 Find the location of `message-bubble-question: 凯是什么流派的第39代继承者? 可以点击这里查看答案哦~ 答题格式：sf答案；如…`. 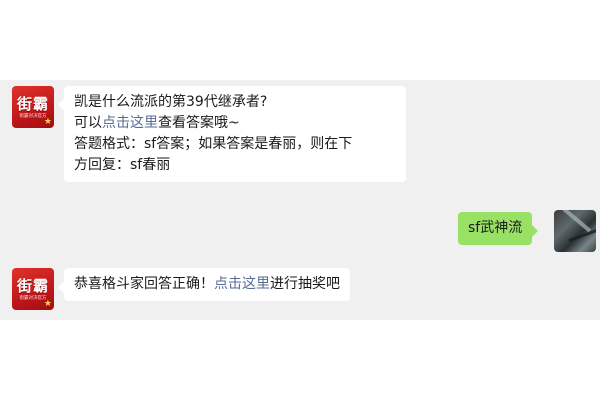

message-bubble-question: 凯是什么流派的第39代继承者? 可以点击这里查看答案哦~ 答题格式：sf答案；如… is located at coordinates (232, 134).